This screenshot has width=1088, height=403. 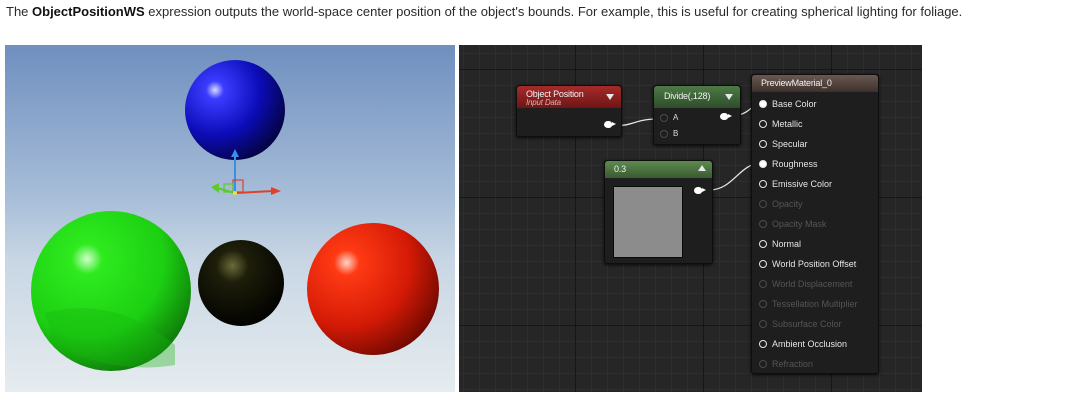 I want to click on expand-arrow-icon, so click(x=702, y=168).